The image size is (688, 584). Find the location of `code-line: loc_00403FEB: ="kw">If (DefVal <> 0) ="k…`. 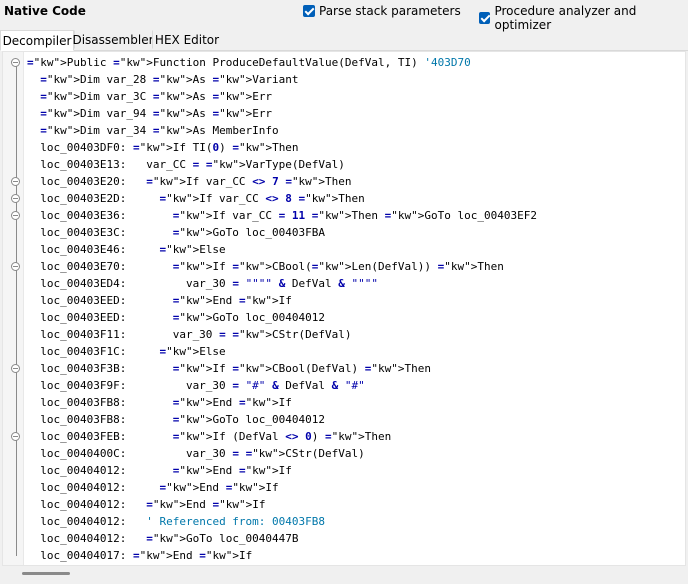

code-line: loc_00403FEB: ="kw">If (DefVal <> 0) ="k… is located at coordinates (209, 436).